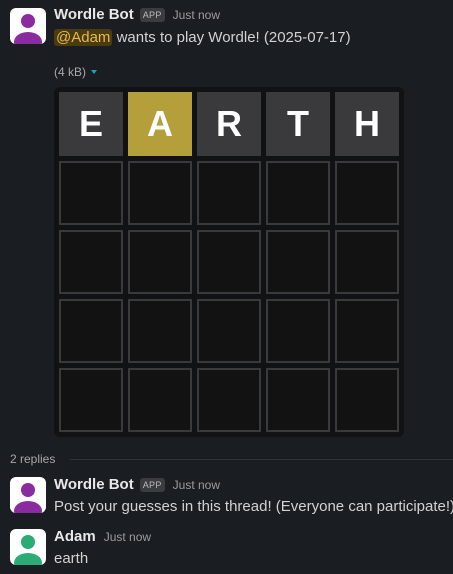 The image size is (453, 574). I want to click on message-text: @Adam wants to play Wordle! (2025-07-17), so click(202, 37).